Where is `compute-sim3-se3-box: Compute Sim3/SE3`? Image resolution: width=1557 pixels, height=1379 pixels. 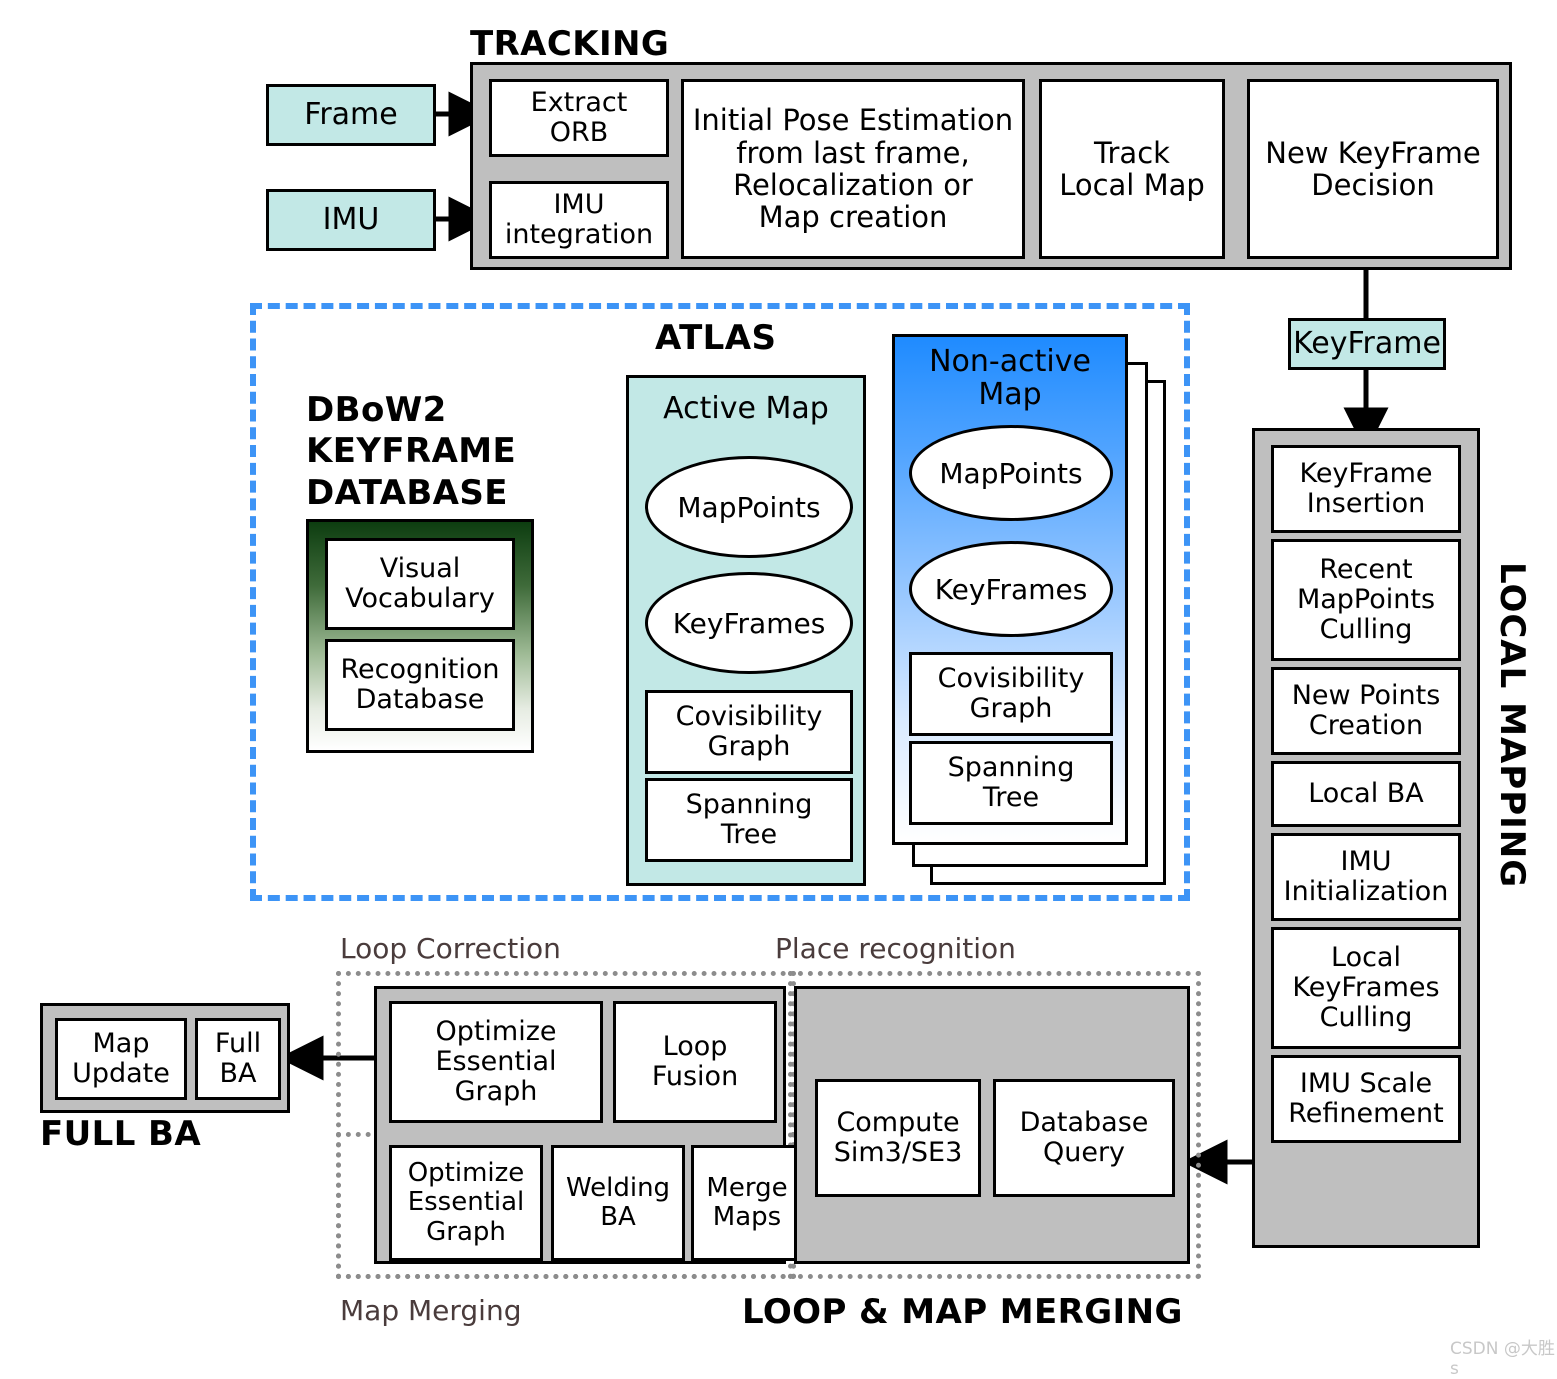 compute-sim3-se3-box: Compute Sim3/SE3 is located at coordinates (898, 1138).